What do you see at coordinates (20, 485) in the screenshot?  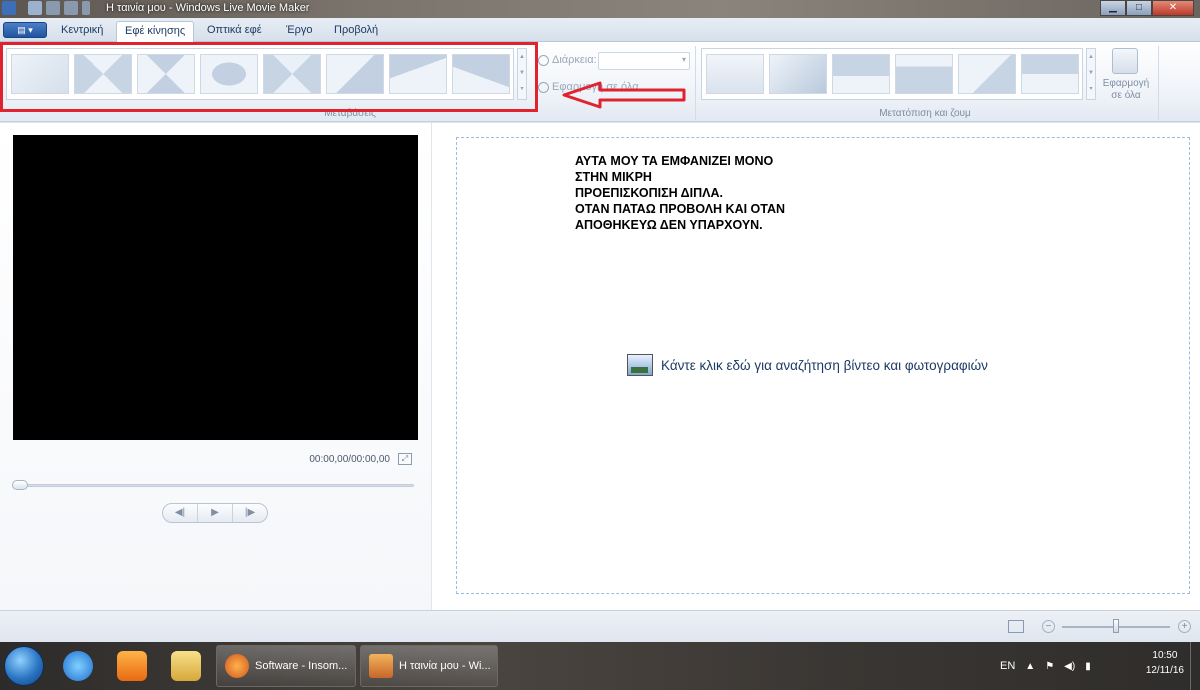 I see `seek-thumb` at bounding box center [20, 485].